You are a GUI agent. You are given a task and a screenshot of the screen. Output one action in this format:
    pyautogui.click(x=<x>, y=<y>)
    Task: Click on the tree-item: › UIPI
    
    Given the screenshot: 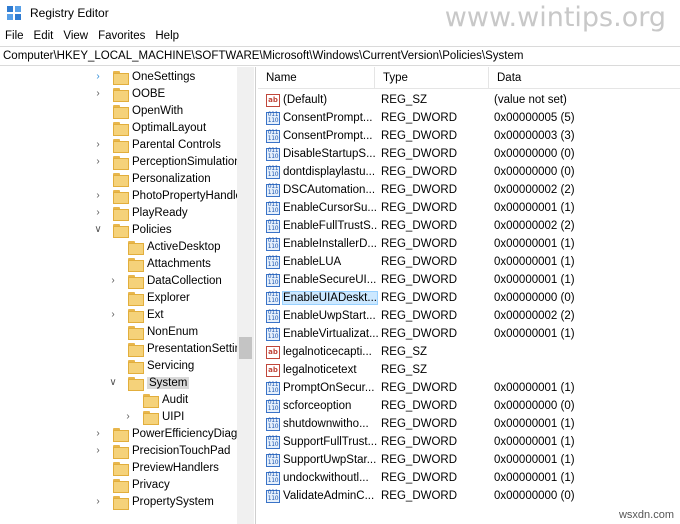 What is the action you would take?
    pyautogui.click(x=153, y=416)
    